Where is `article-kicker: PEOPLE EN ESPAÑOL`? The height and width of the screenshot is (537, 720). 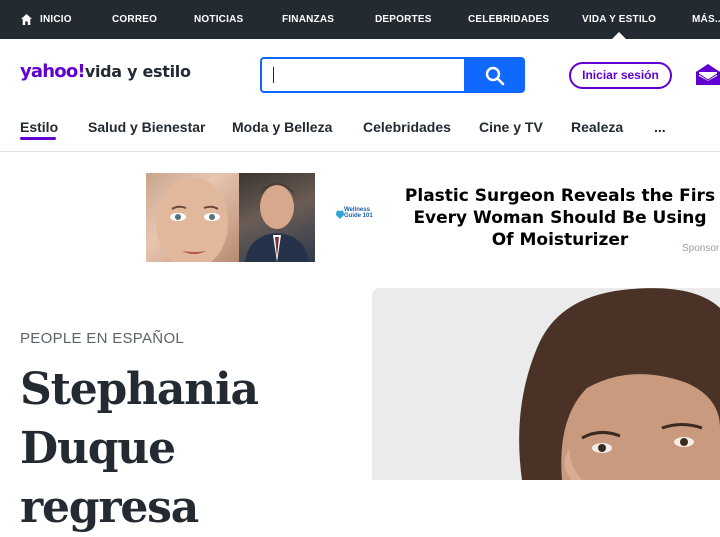
article-kicker: PEOPLE EN ESPAÑOL is located at coordinates (102, 338).